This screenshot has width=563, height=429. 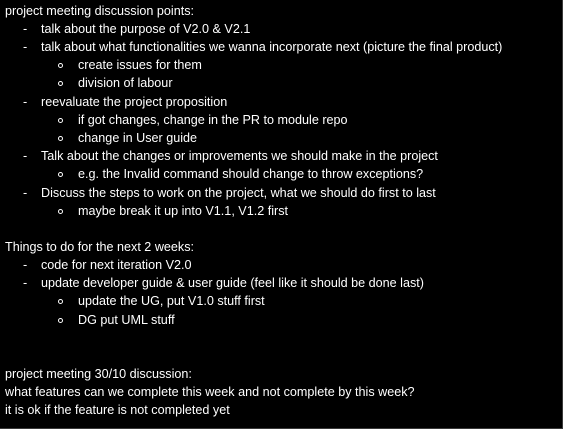 What do you see at coordinates (116, 265) in the screenshot?
I see `list-item: code for next iteration V2.0` at bounding box center [116, 265].